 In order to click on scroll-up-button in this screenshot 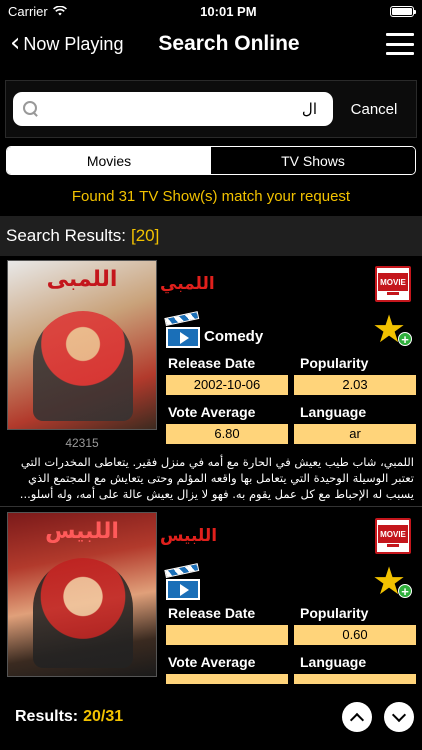, I will do `click(357, 717)`.